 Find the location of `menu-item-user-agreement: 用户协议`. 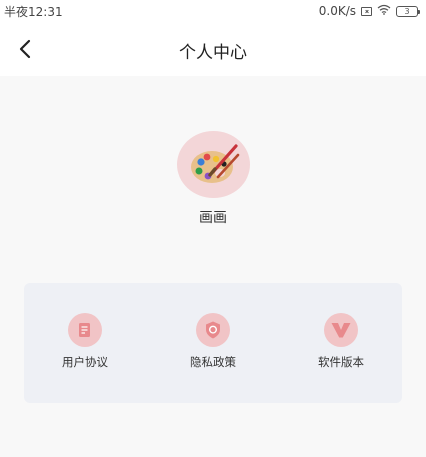

menu-item-user-agreement: 用户协议 is located at coordinates (85, 348).